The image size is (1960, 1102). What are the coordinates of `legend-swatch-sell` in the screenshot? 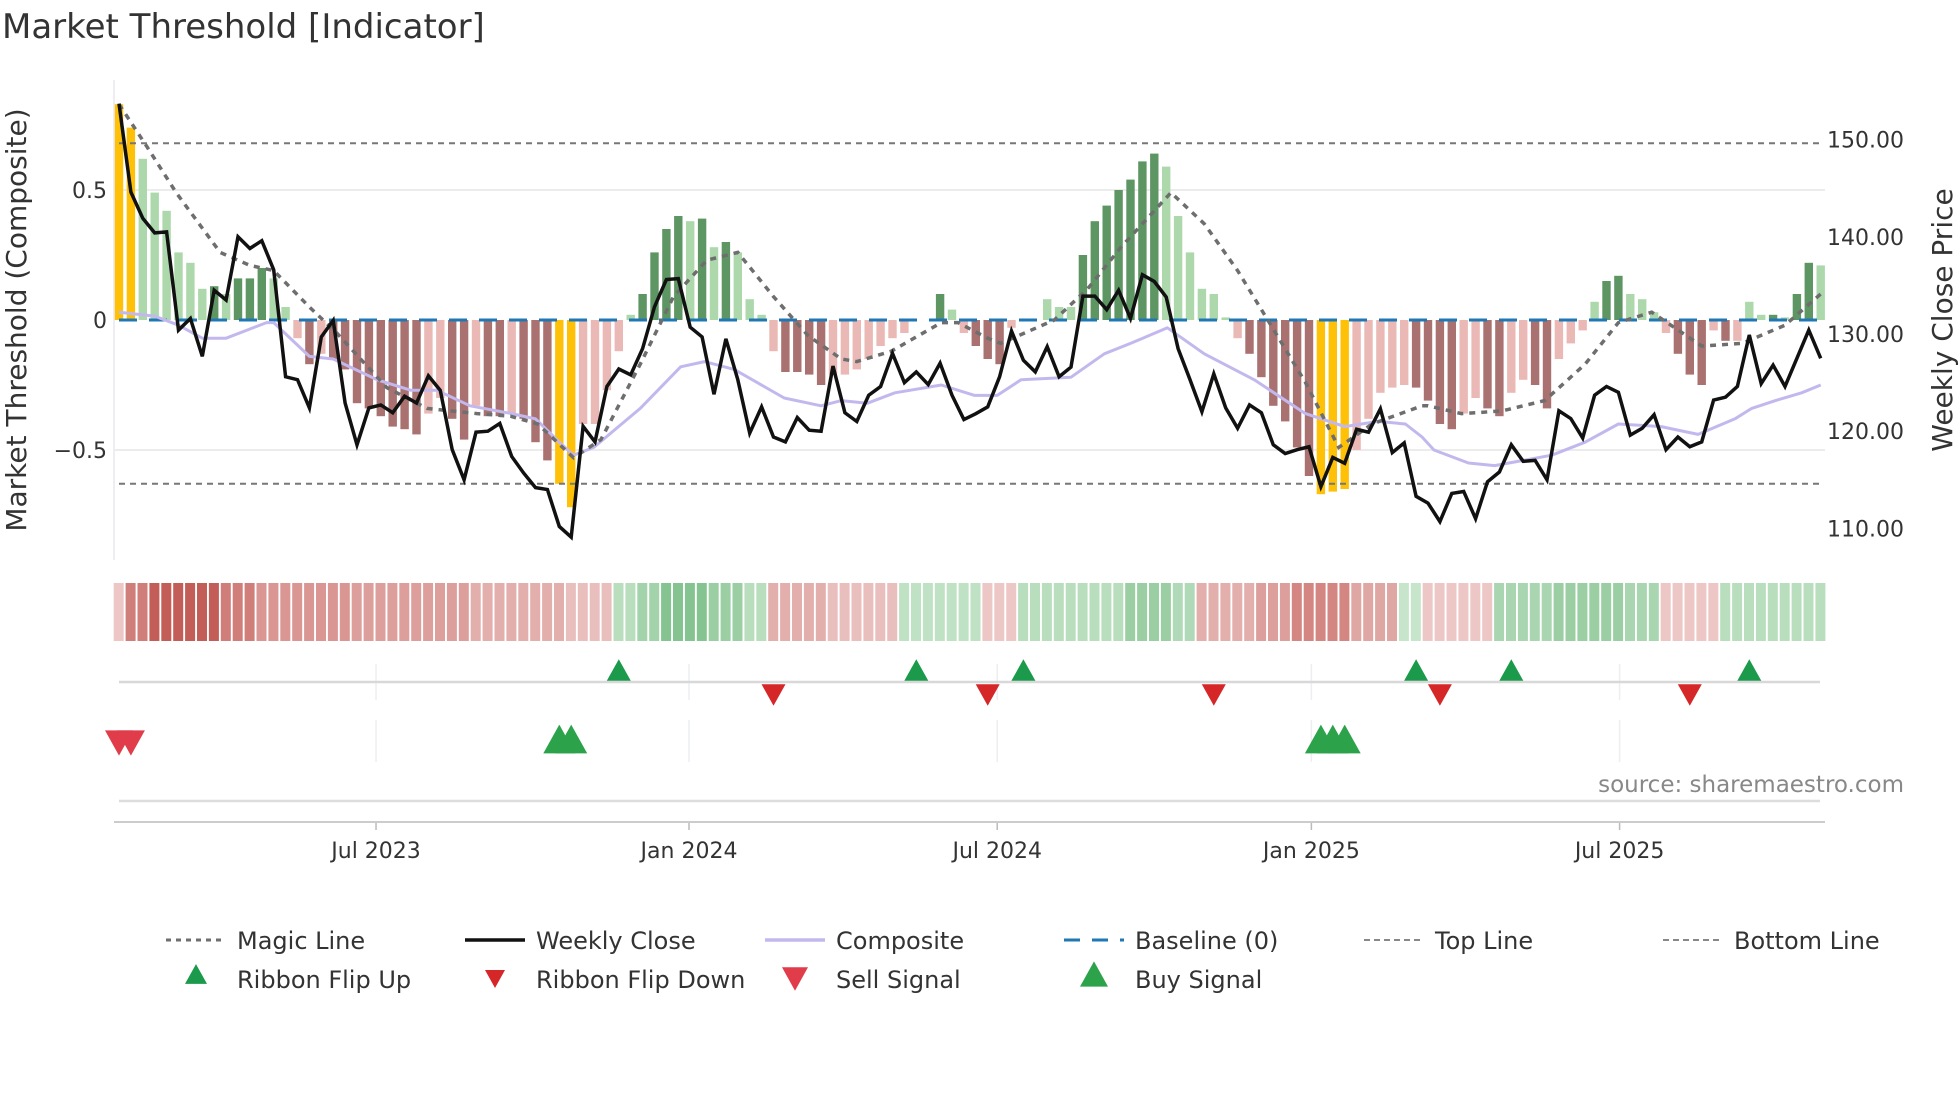 It's located at (795, 979).